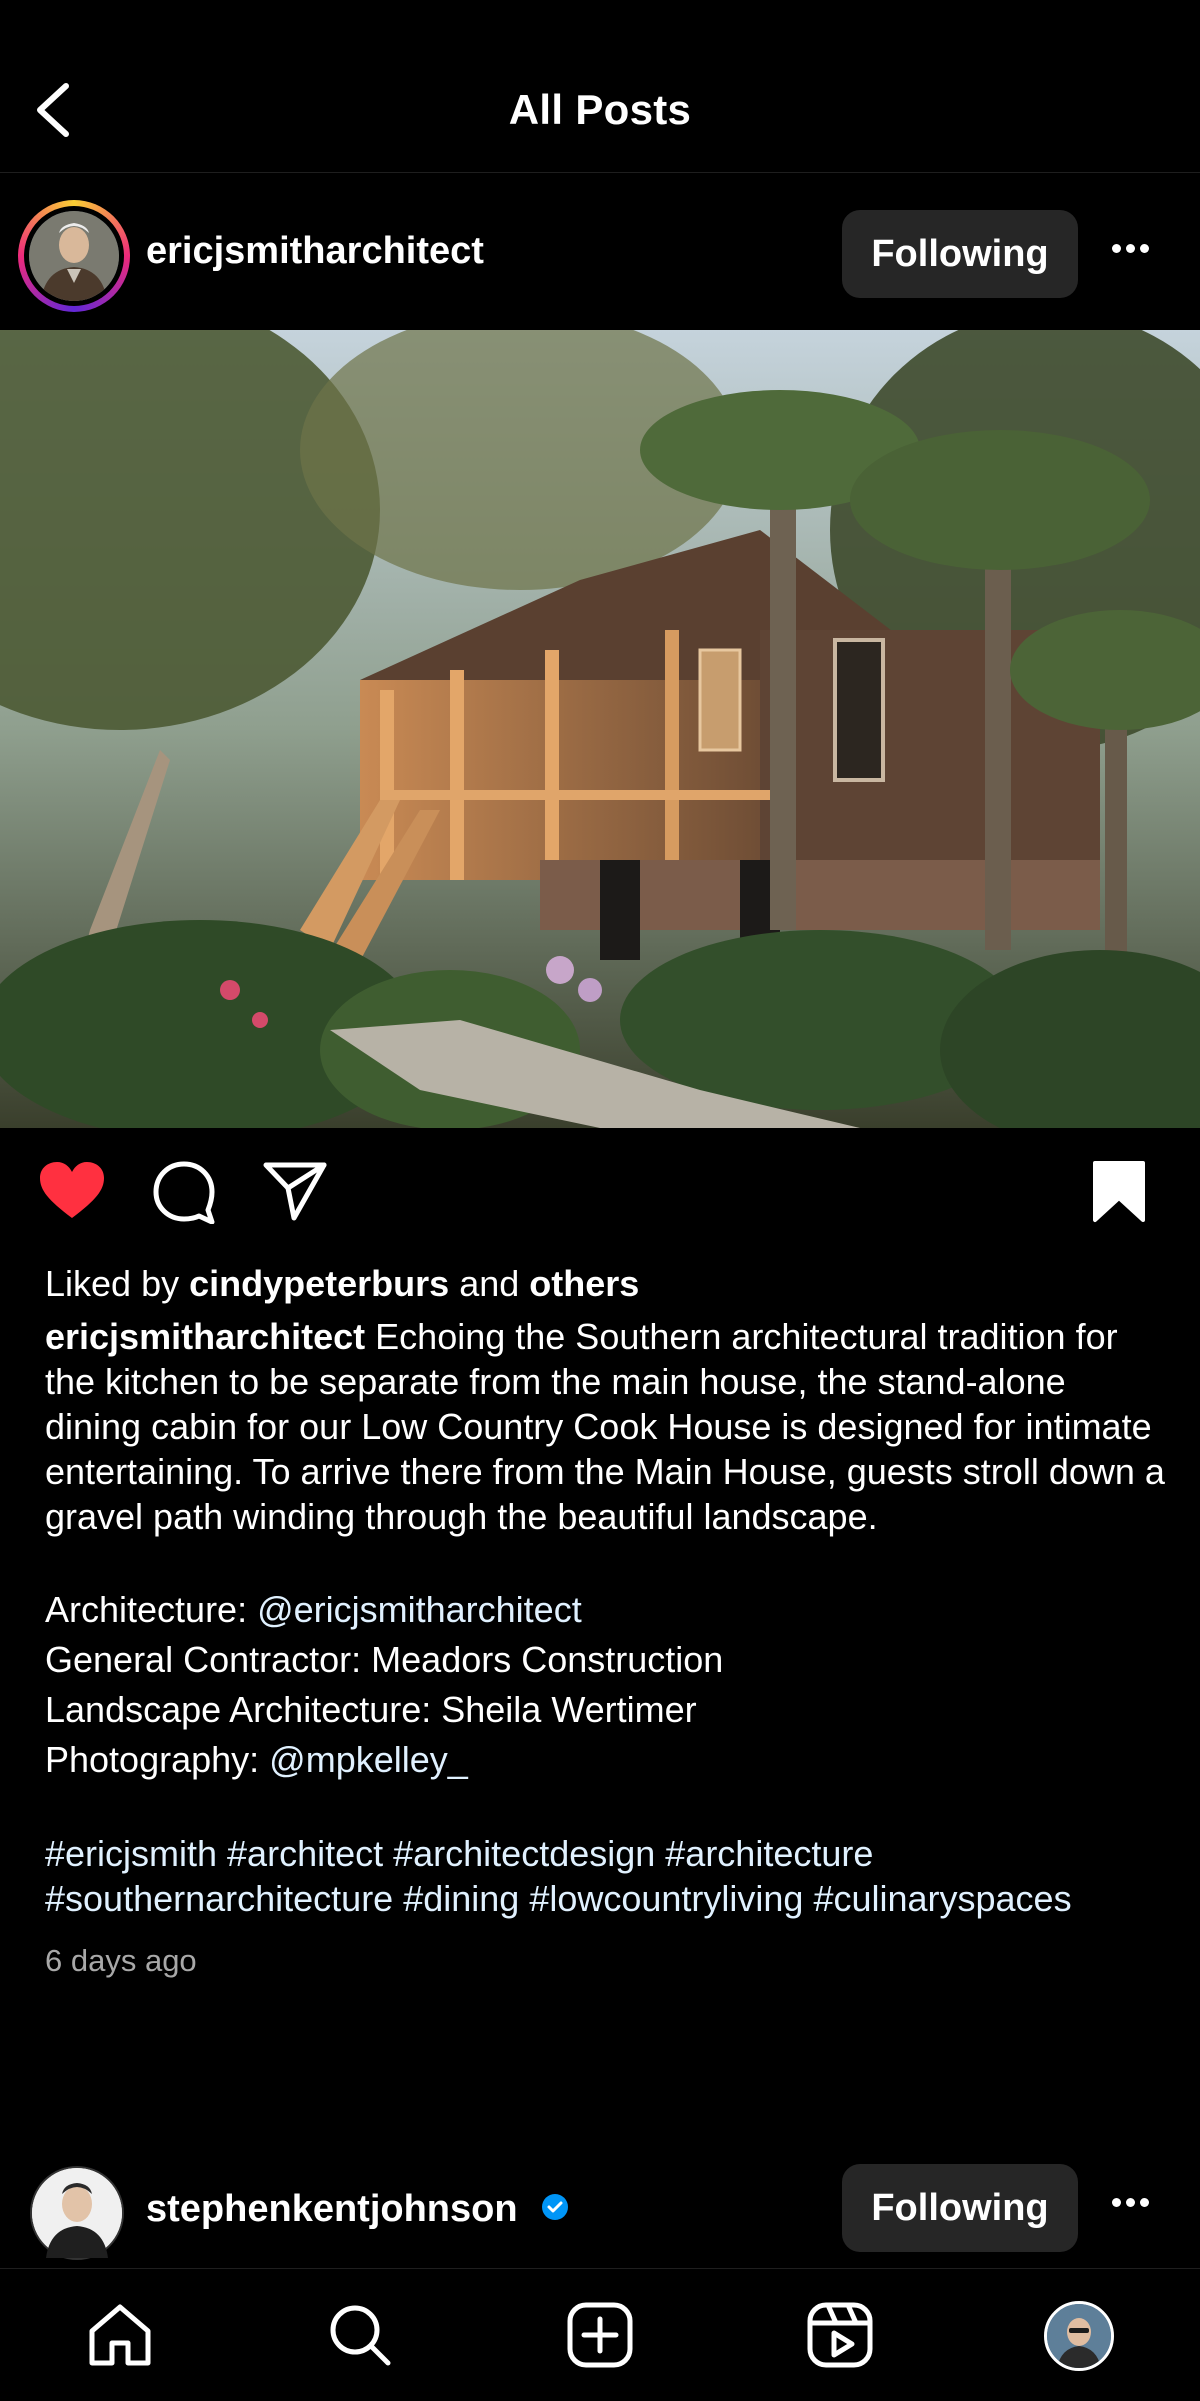 This screenshot has height=2401, width=1200. What do you see at coordinates (371, 1709) in the screenshot?
I see `credit-landscape-architecture: Landscape Architecture: Sheila Wertimer` at bounding box center [371, 1709].